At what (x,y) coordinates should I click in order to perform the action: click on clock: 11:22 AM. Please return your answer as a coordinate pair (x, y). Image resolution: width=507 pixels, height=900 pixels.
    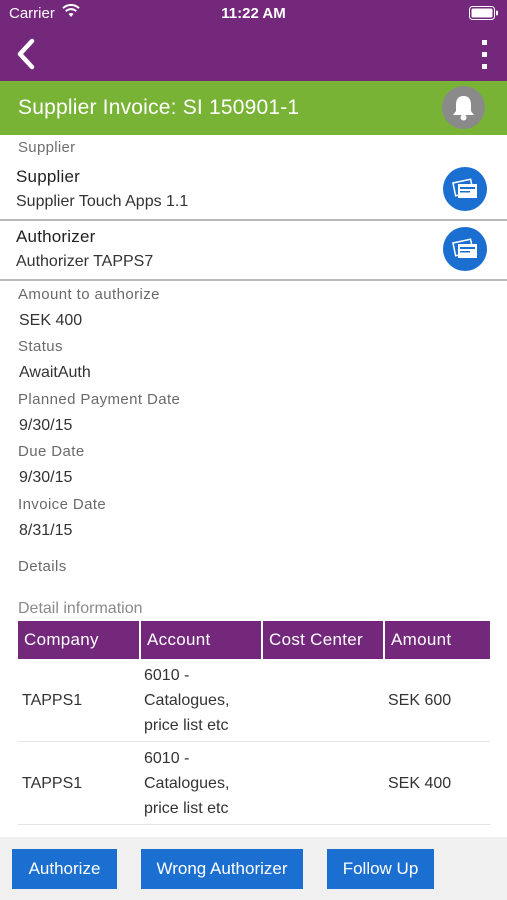
    Looking at the image, I should click on (253, 13).